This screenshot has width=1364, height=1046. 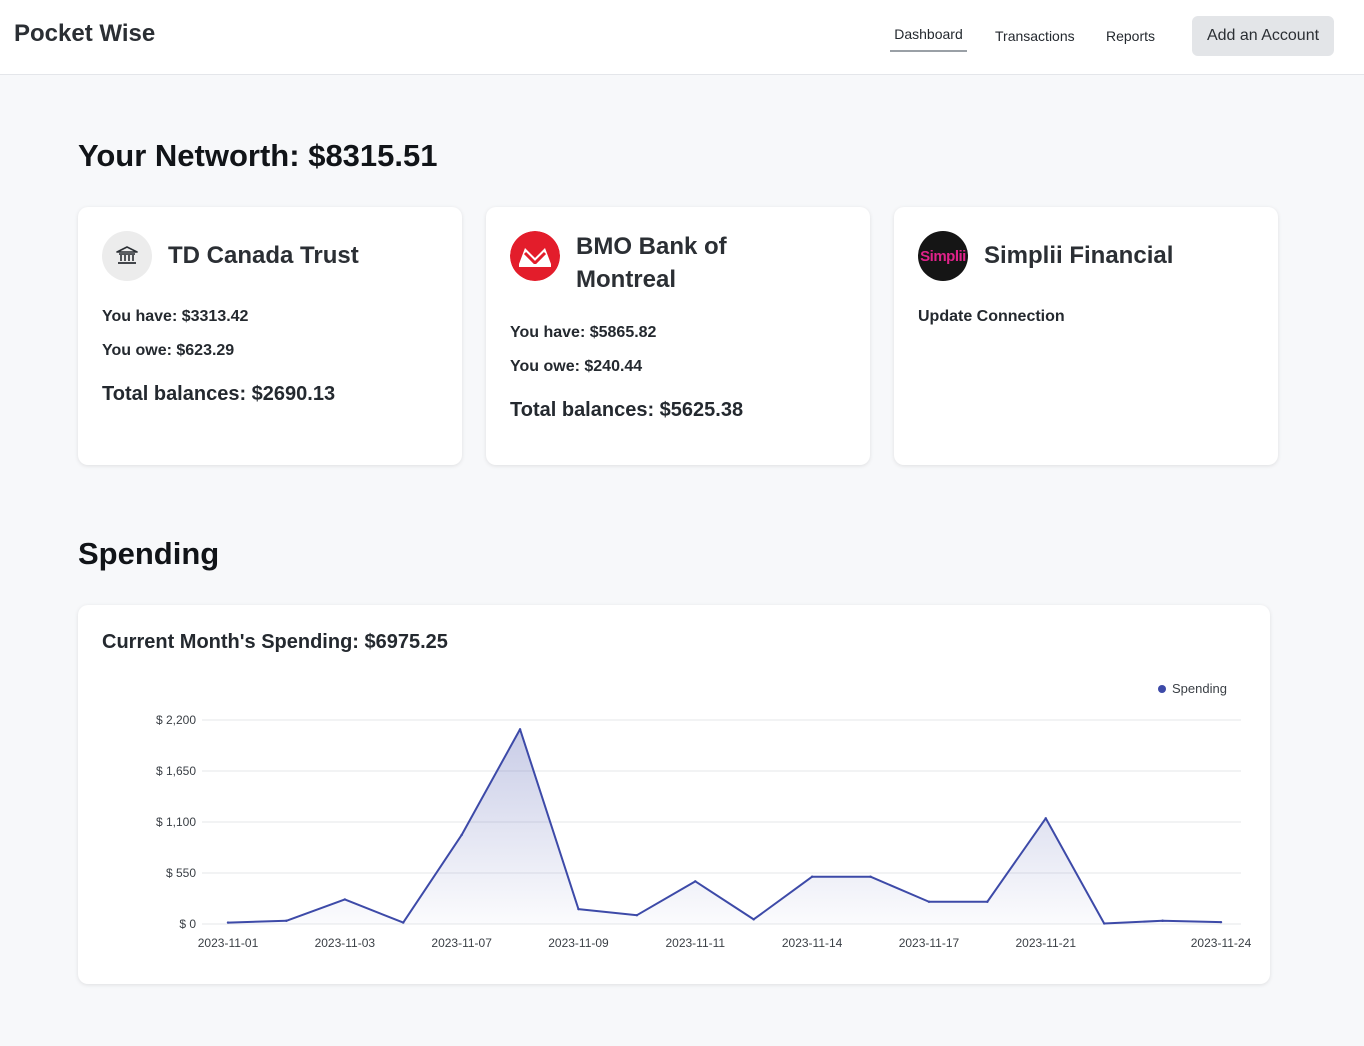 What do you see at coordinates (1199, 688) in the screenshot?
I see `legend-label: Spending` at bounding box center [1199, 688].